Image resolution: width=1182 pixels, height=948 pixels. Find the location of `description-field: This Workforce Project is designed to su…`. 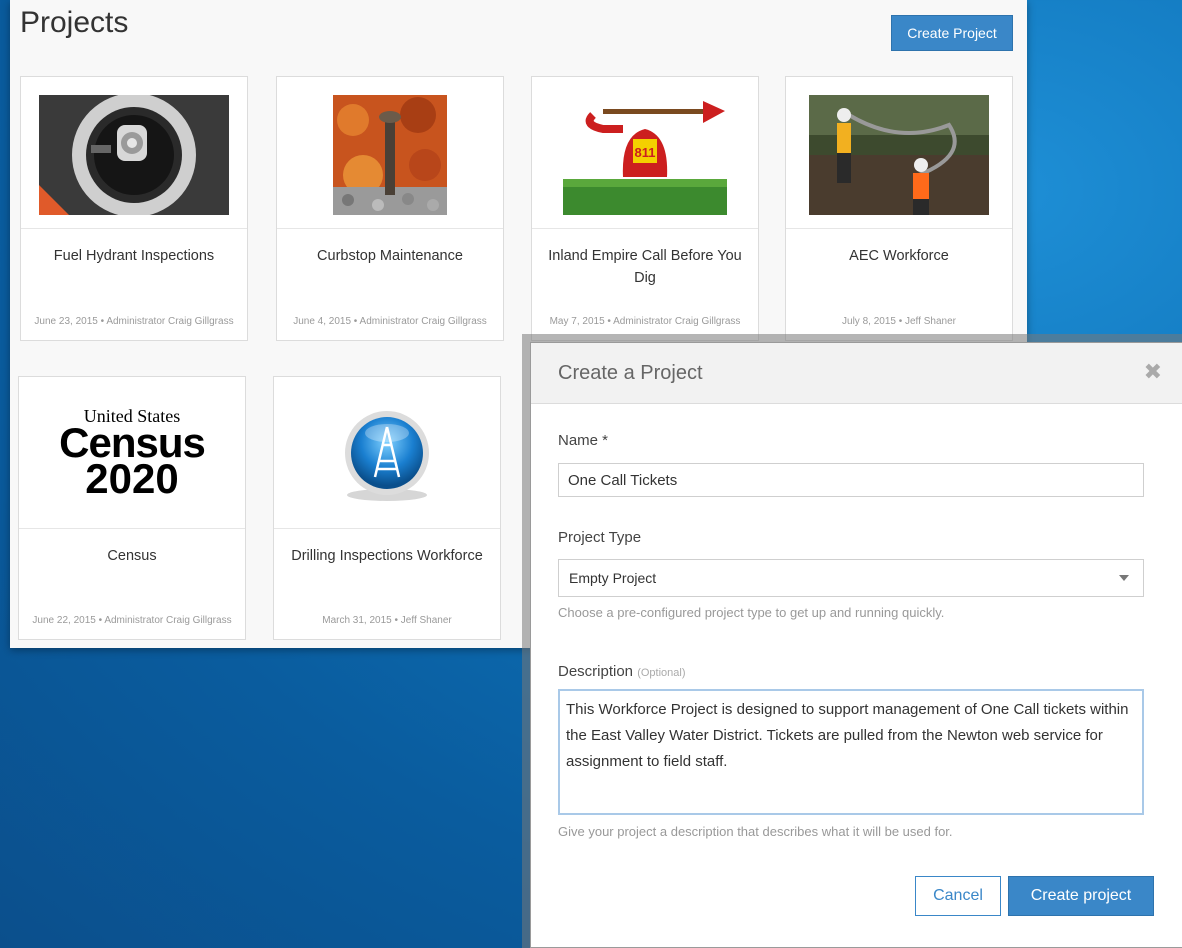

description-field: This Workforce Project is designed to su… is located at coordinates (851, 752).